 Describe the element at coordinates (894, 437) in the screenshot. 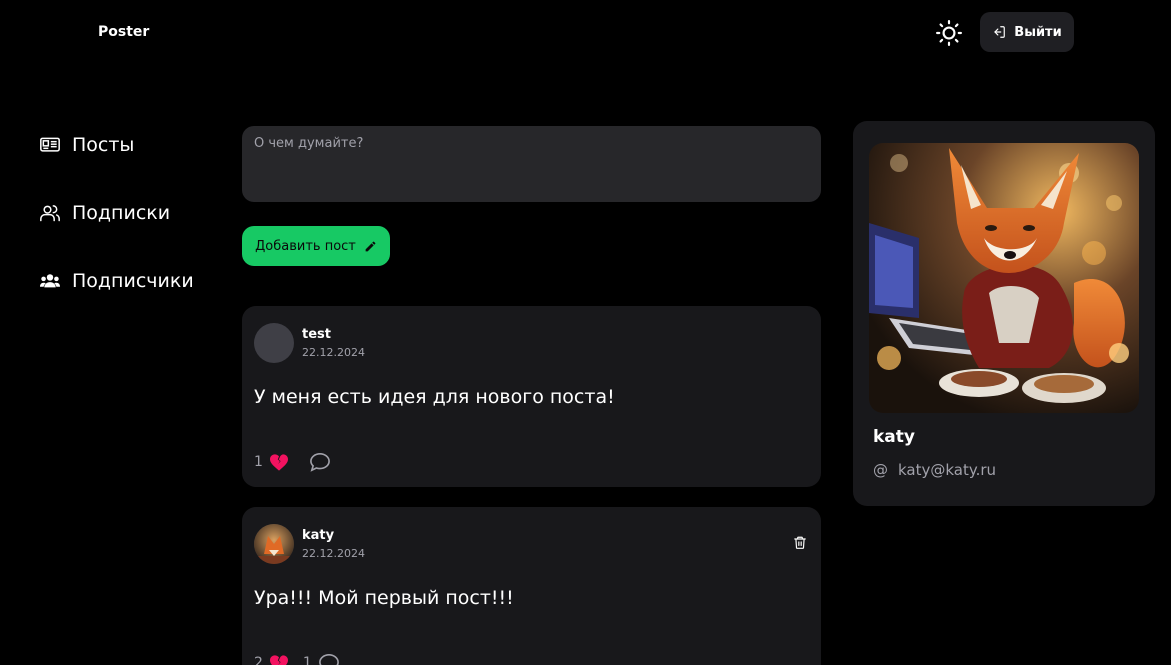

I see `profile-name: katy` at that location.